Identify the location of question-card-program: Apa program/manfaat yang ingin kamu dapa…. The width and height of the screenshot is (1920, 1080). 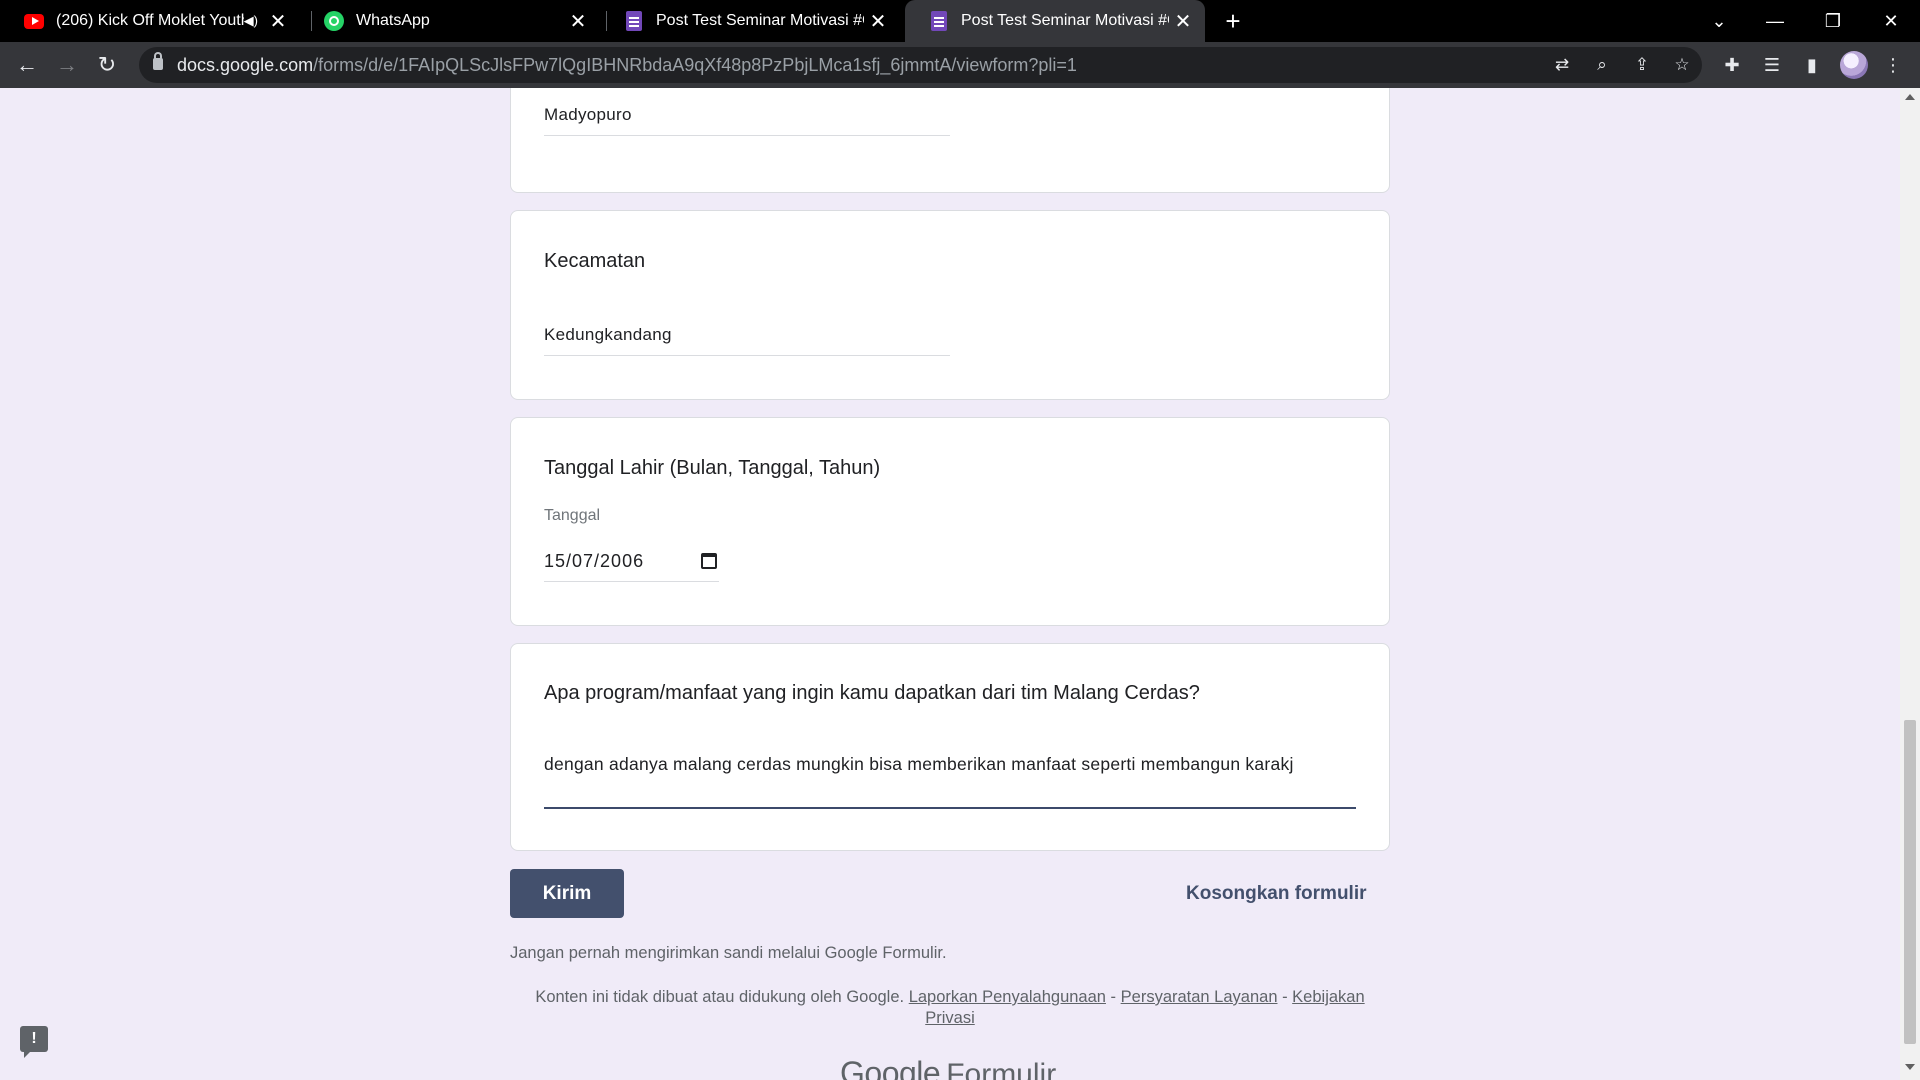
(950, 747).